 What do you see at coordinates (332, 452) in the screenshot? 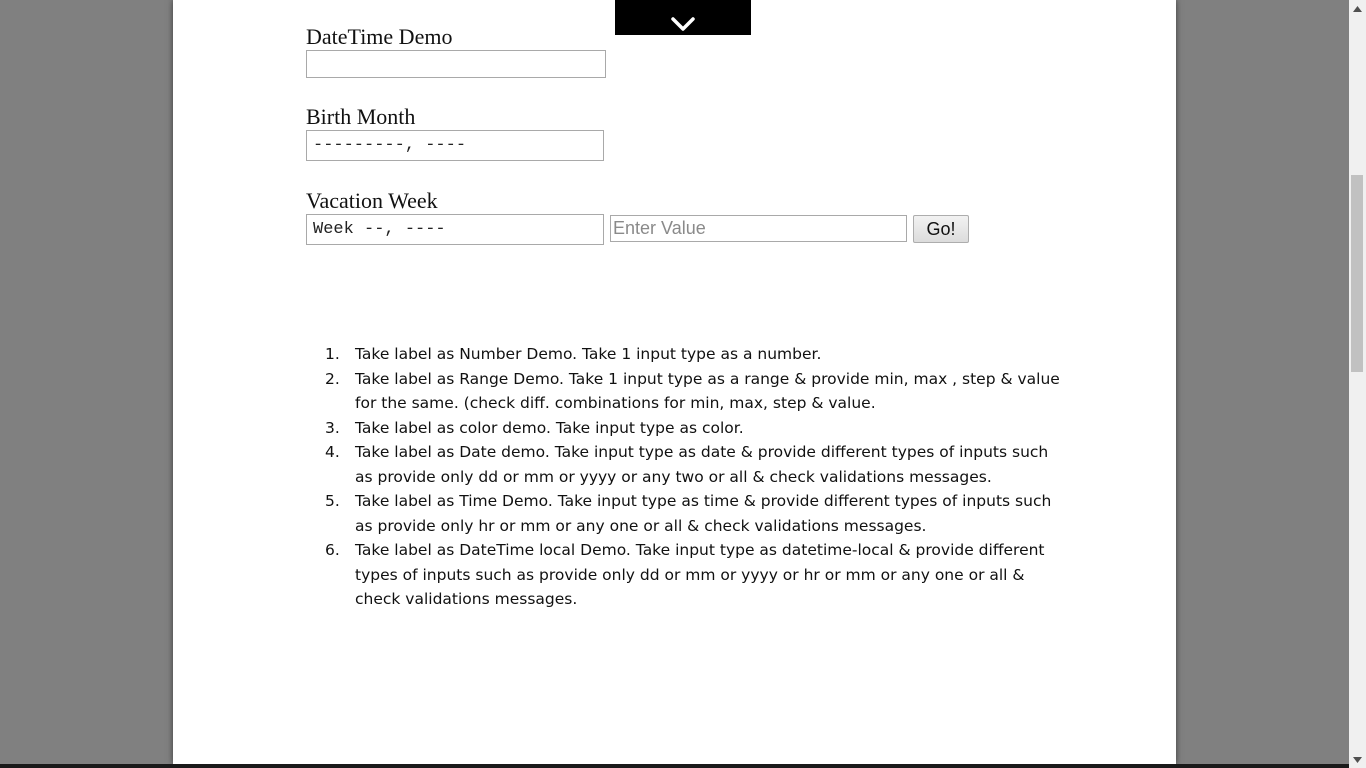
I see `list-item-number: 4.` at bounding box center [332, 452].